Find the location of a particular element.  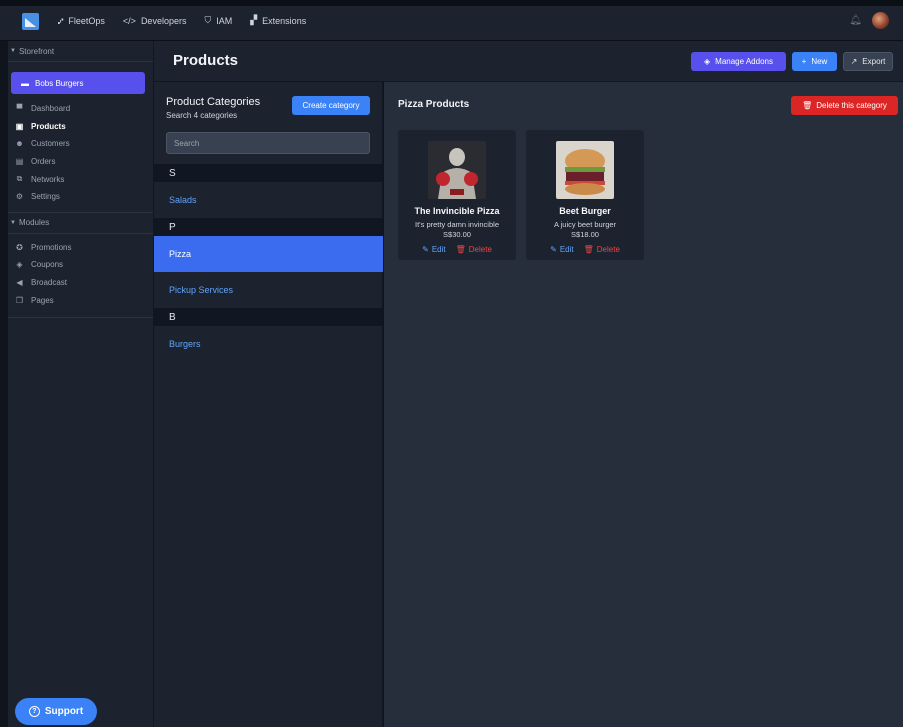

user-avatar is located at coordinates (880, 20).